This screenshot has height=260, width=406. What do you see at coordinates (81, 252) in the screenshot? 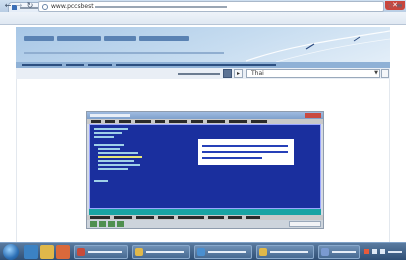
I see `window-app-icon` at bounding box center [81, 252].